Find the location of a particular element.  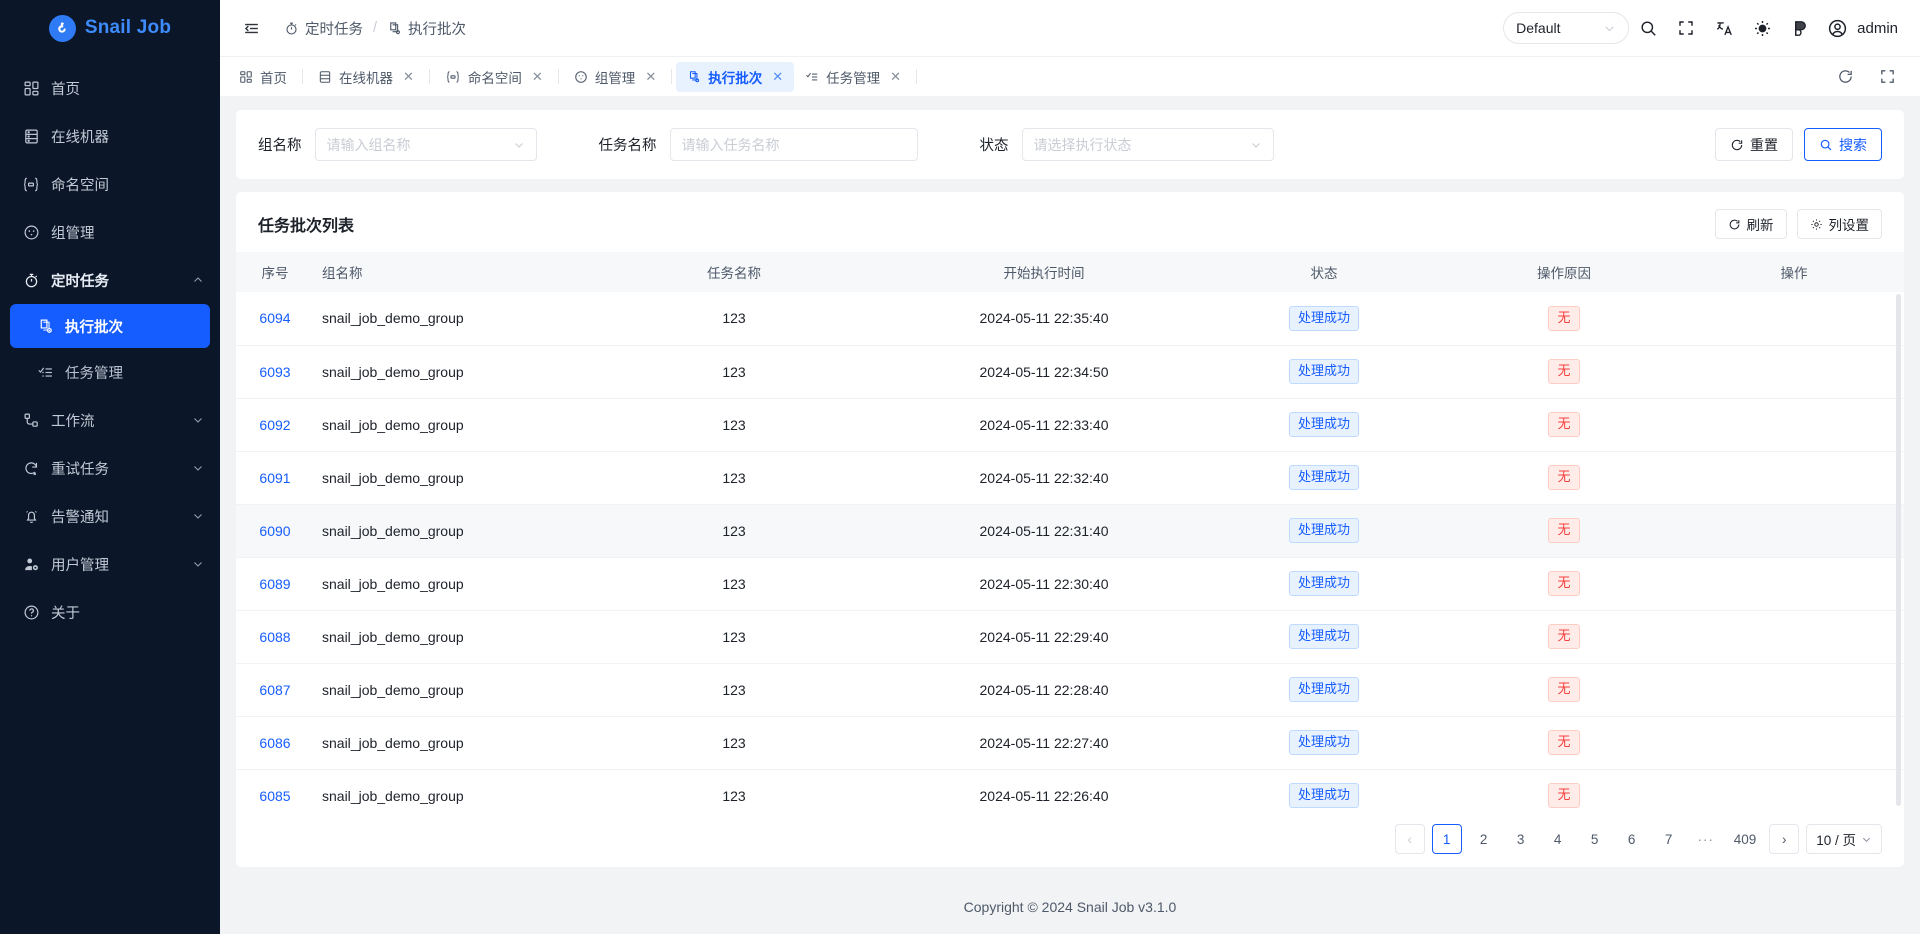

tab-execution-batch: 执行批次 ✕ is located at coordinates (735, 76).